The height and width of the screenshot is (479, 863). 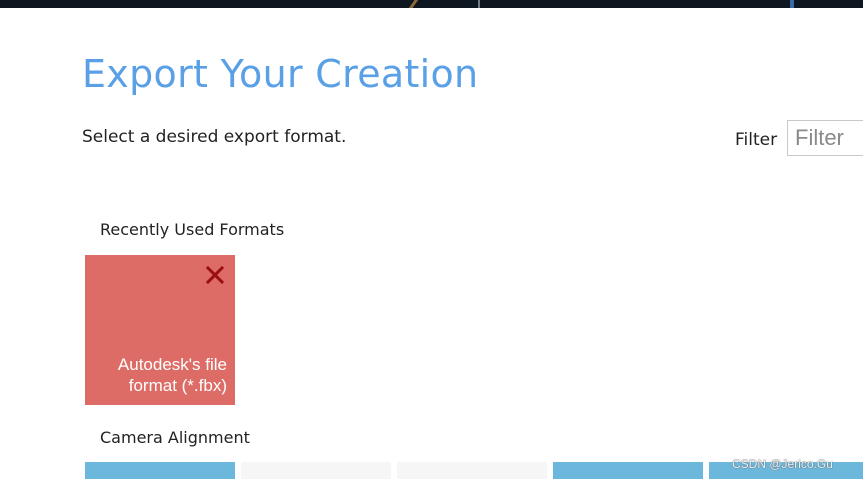 What do you see at coordinates (192, 229) in the screenshot?
I see `section-heading-recent: Recently Used Formats` at bounding box center [192, 229].